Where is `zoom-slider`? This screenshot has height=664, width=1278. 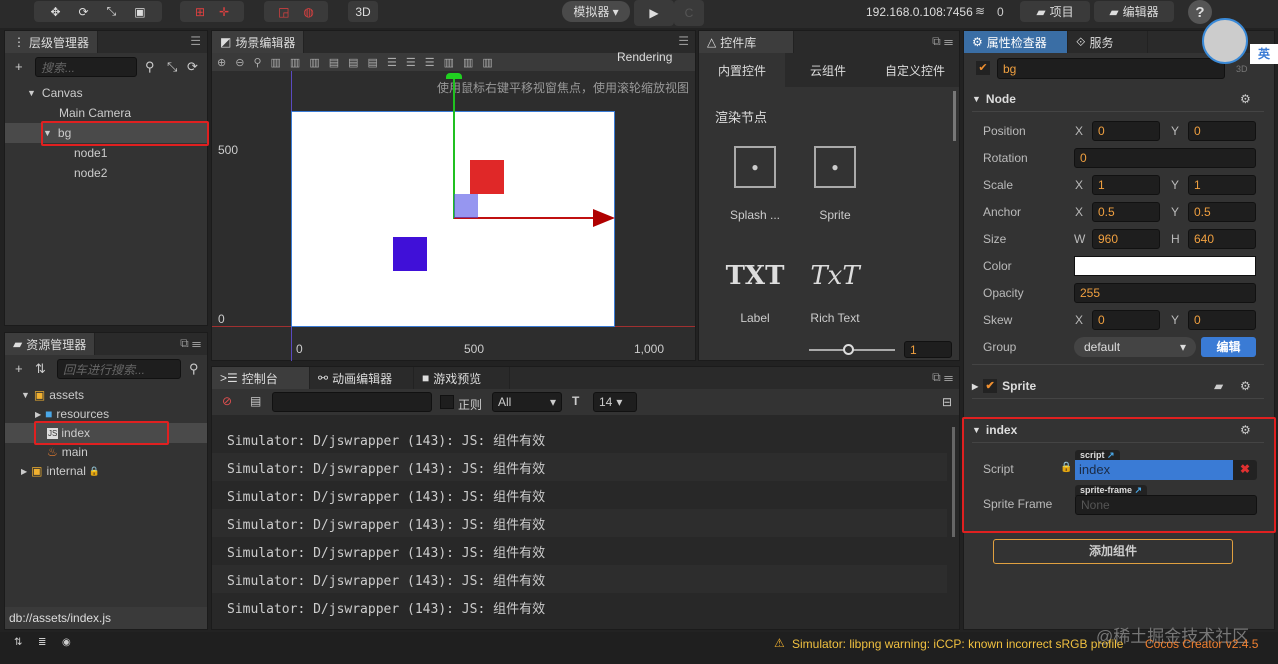
zoom-slider is located at coordinates (852, 349).